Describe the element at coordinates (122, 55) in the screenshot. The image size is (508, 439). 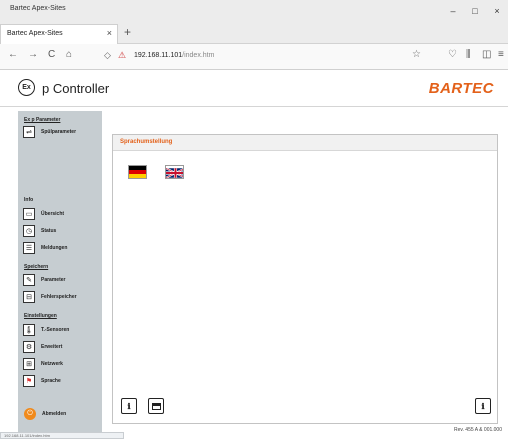
I see `lock-icon: ⚠` at that location.